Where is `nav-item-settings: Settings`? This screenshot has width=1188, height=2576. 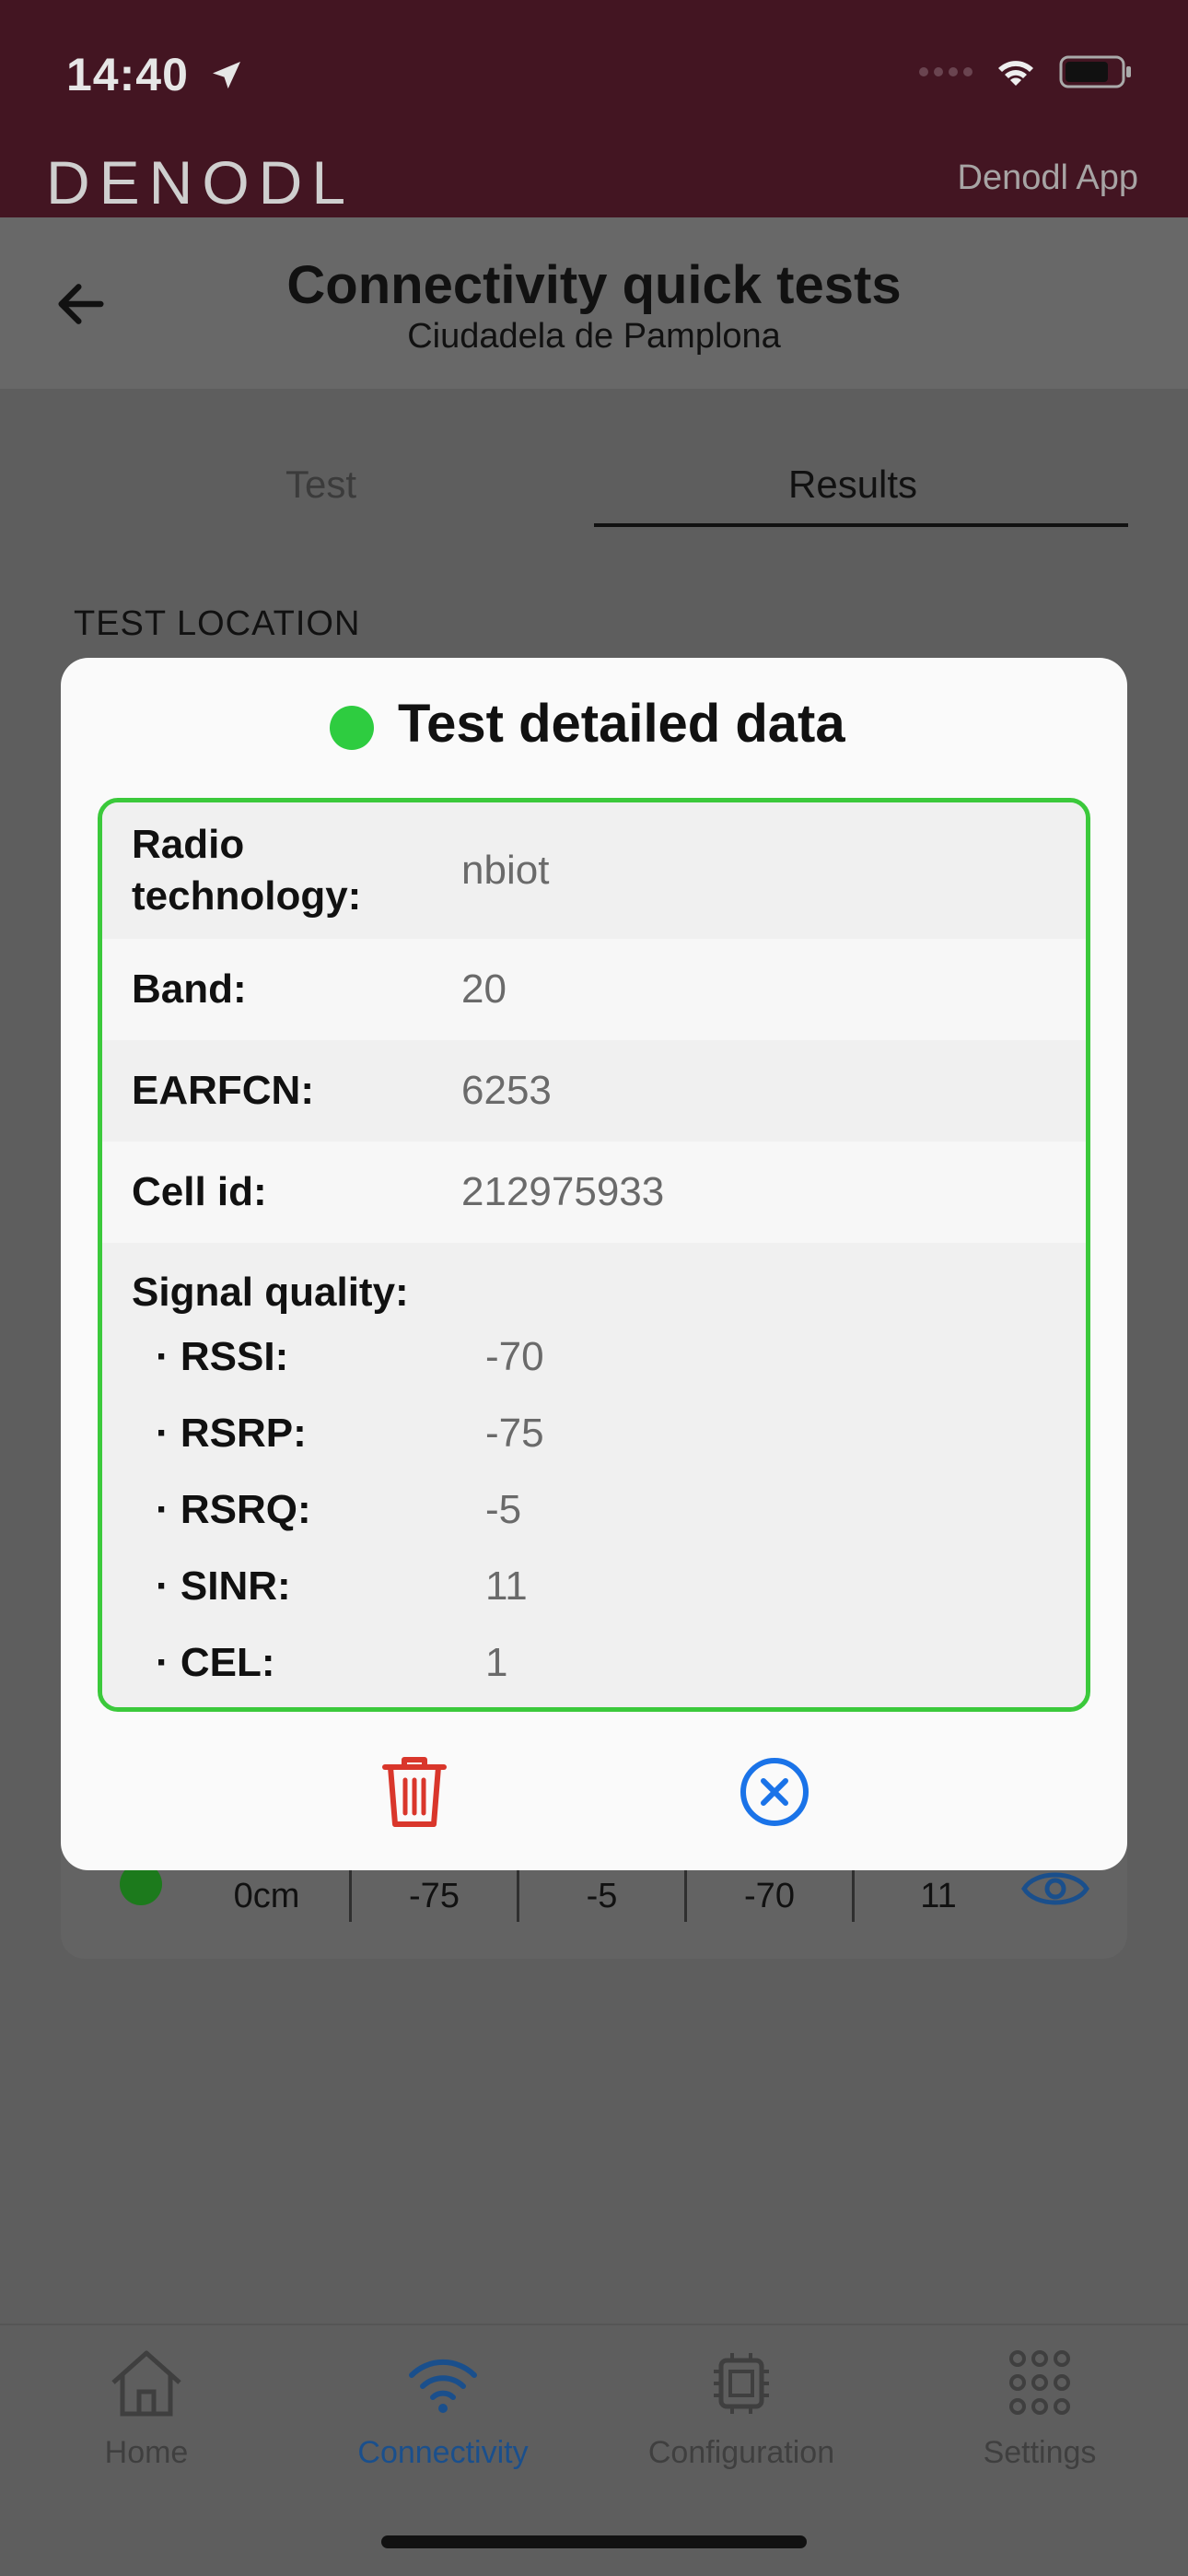 nav-item-settings: Settings is located at coordinates (1039, 2409).